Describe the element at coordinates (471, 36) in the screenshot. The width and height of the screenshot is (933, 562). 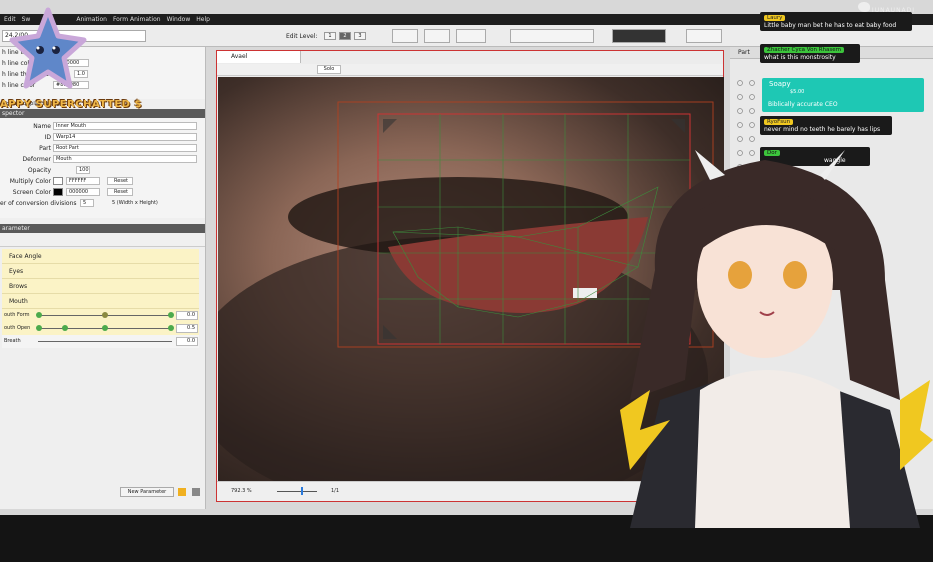
I see `tool-glue-button` at that location.